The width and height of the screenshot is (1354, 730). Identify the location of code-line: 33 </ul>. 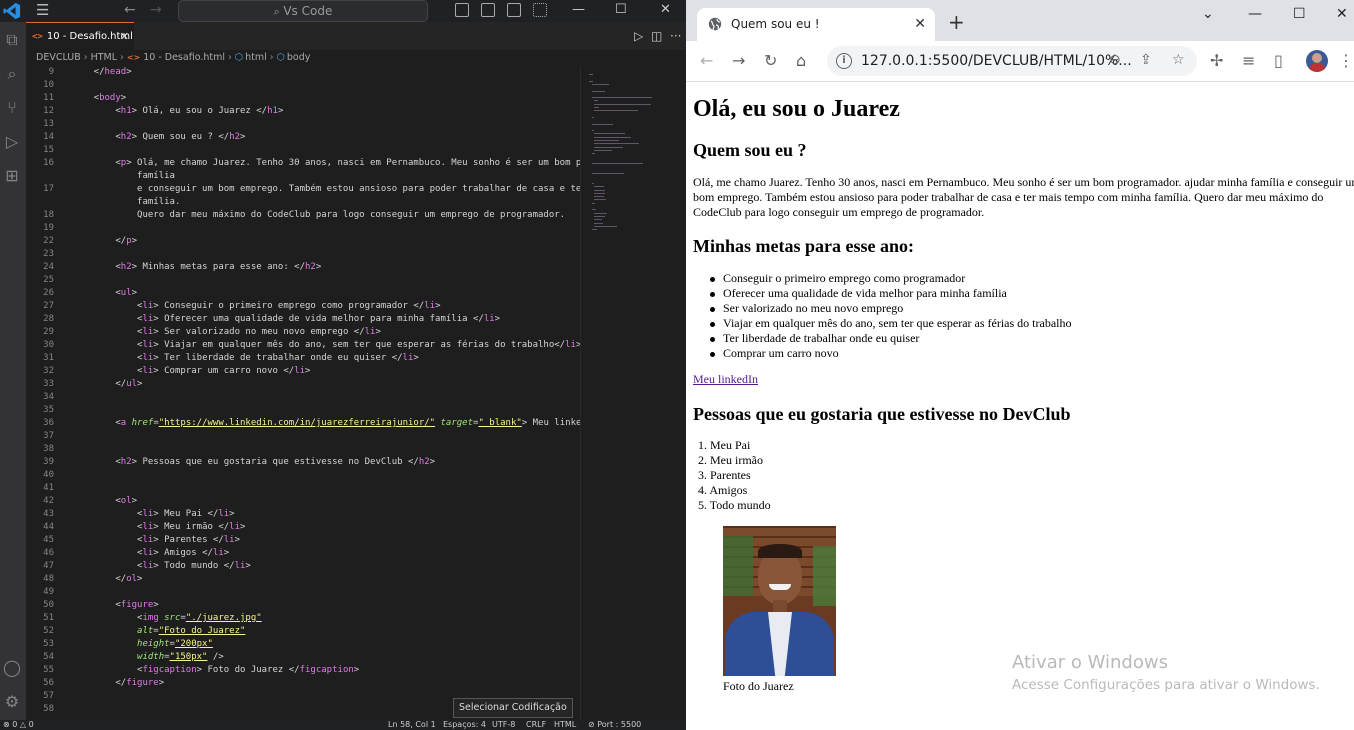
(303, 384).